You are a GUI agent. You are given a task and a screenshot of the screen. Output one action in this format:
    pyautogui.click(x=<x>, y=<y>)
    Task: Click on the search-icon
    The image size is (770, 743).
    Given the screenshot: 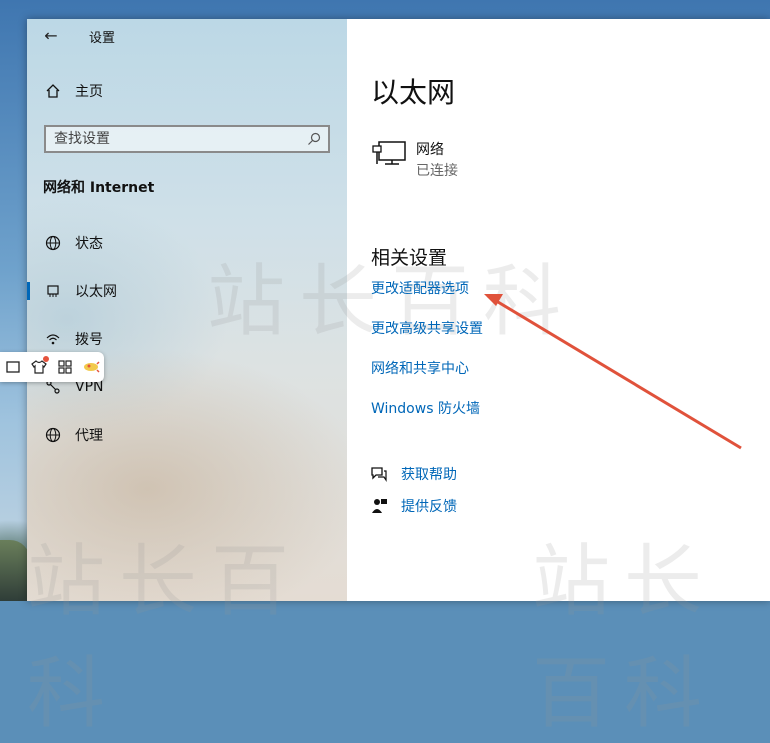 What is the action you would take?
    pyautogui.click(x=314, y=138)
    